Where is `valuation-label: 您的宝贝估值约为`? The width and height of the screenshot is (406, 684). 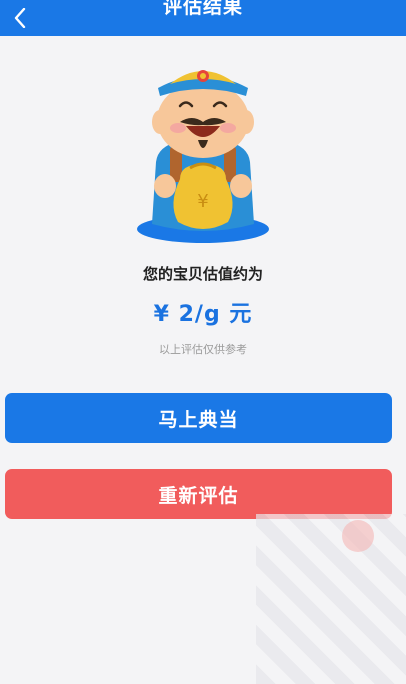 valuation-label: 您的宝贝估值约为 is located at coordinates (202, 274).